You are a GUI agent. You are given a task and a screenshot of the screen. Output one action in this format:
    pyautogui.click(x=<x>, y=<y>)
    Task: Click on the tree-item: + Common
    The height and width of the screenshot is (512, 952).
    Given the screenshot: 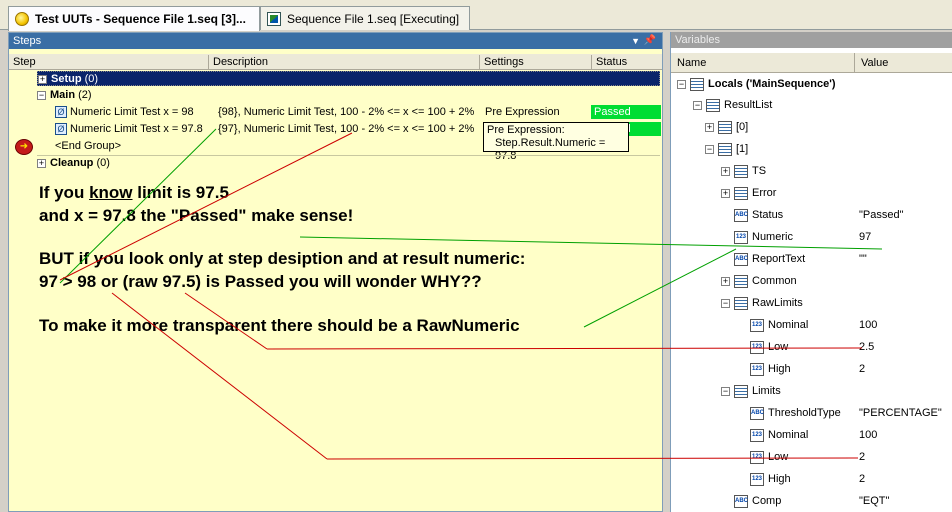 What is the action you would take?
    pyautogui.click(x=759, y=281)
    